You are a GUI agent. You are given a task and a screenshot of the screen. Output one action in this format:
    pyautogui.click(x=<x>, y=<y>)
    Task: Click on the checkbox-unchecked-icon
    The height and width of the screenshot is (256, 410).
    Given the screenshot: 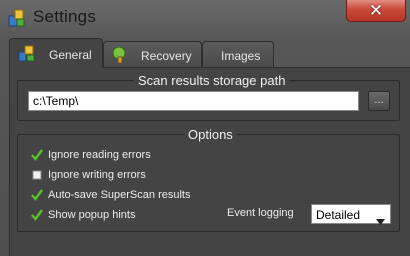 What is the action you would take?
    pyautogui.click(x=37, y=175)
    